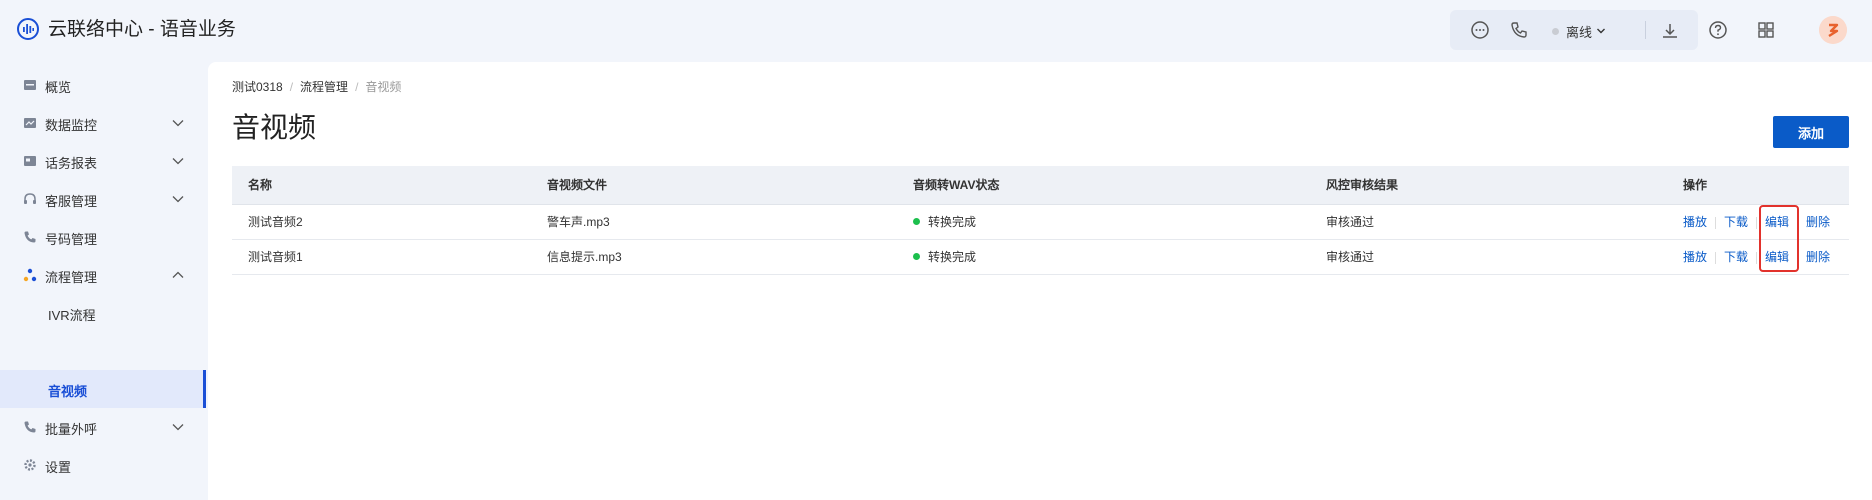 This screenshot has width=1872, height=500. What do you see at coordinates (71, 277) in the screenshot?
I see `sidebar-item-label: 流程管理` at bounding box center [71, 277].